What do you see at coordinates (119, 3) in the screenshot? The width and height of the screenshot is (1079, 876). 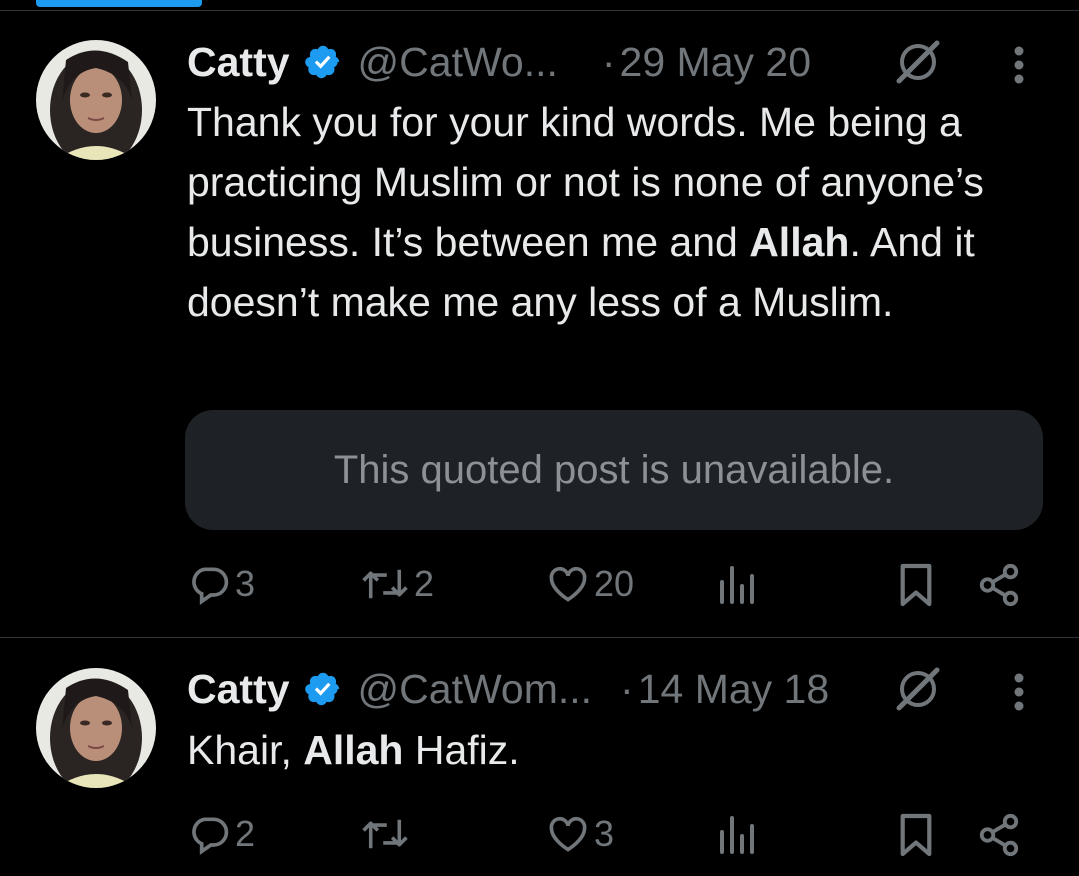 I see `active-tab-indicator` at bounding box center [119, 3].